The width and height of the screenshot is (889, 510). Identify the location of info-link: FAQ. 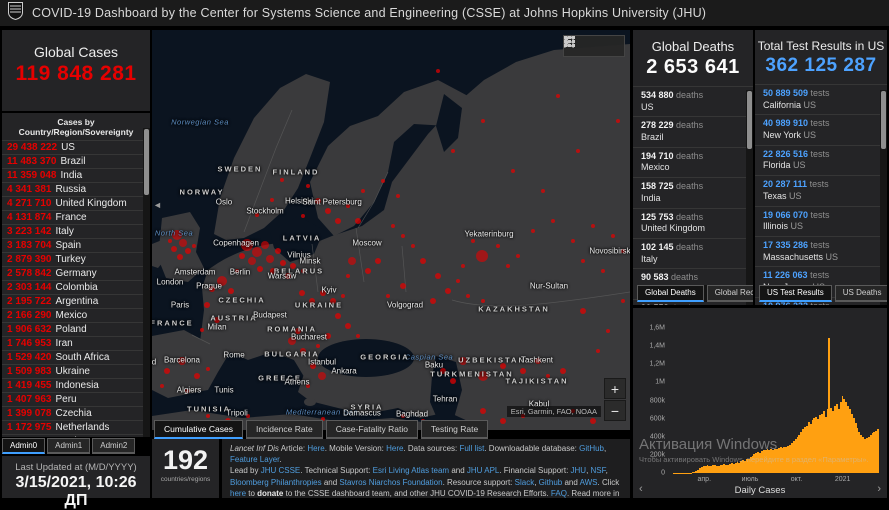
(559, 493).